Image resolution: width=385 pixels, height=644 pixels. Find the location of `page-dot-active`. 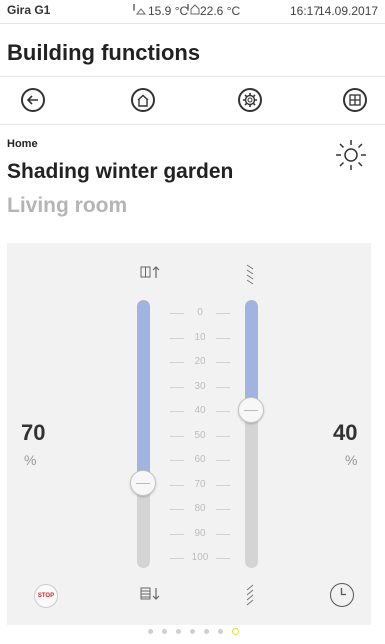

page-dot-active is located at coordinates (235, 631).